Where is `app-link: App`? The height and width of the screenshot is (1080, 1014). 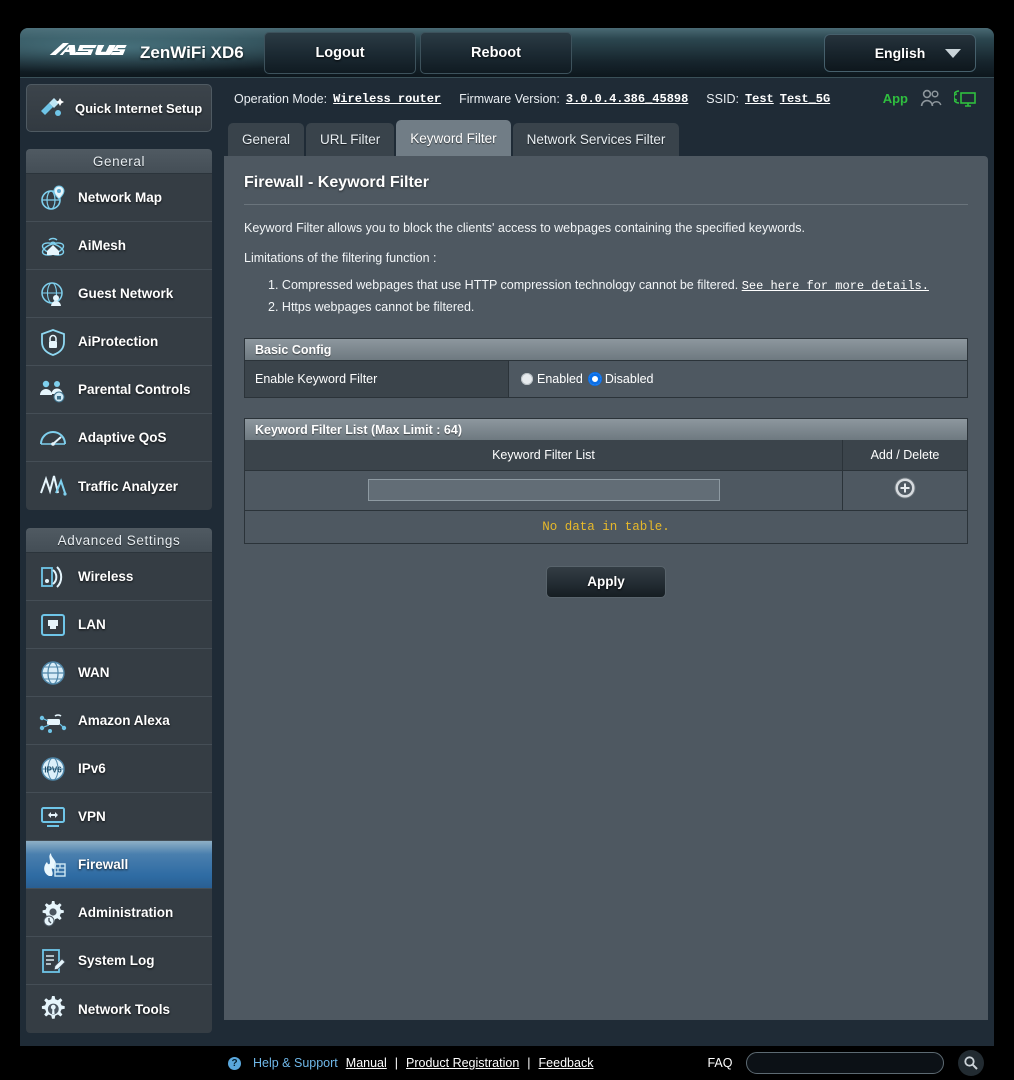 app-link: App is located at coordinates (895, 98).